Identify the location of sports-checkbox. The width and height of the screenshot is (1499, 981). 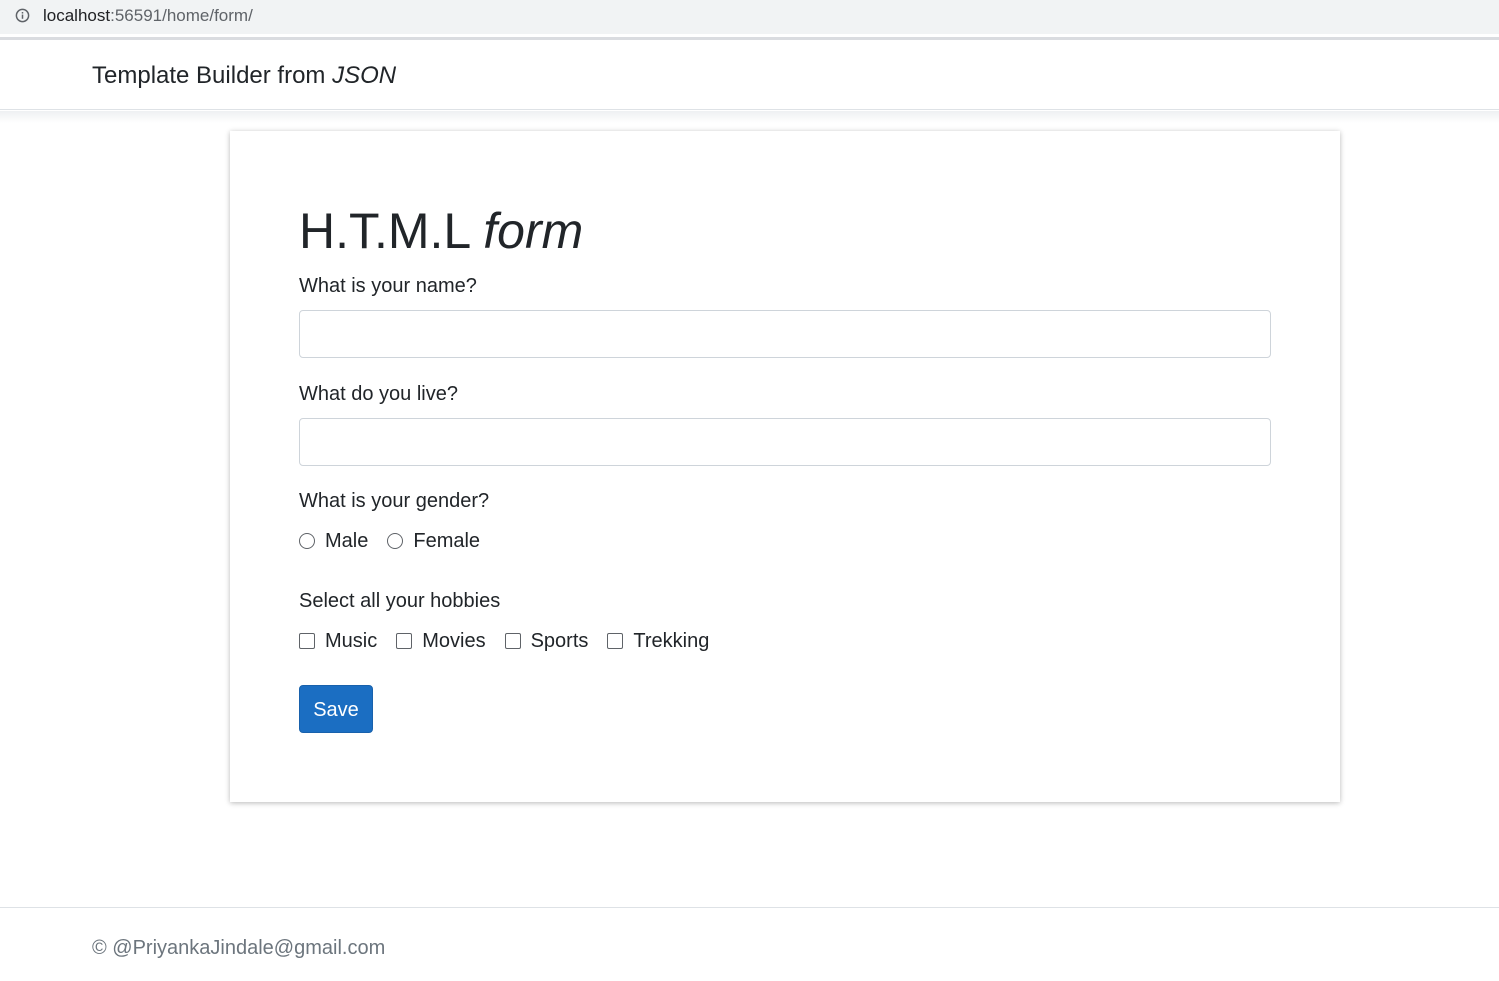
(512, 641).